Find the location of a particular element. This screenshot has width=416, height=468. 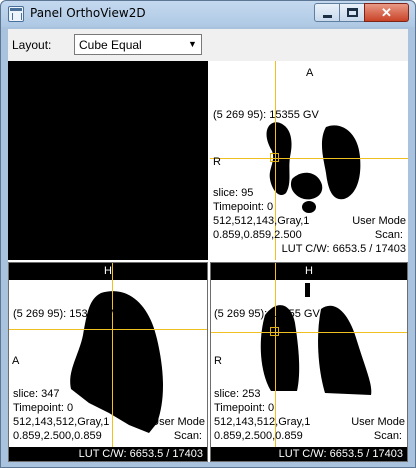

axial-right-lung is located at coordinates (341, 162).